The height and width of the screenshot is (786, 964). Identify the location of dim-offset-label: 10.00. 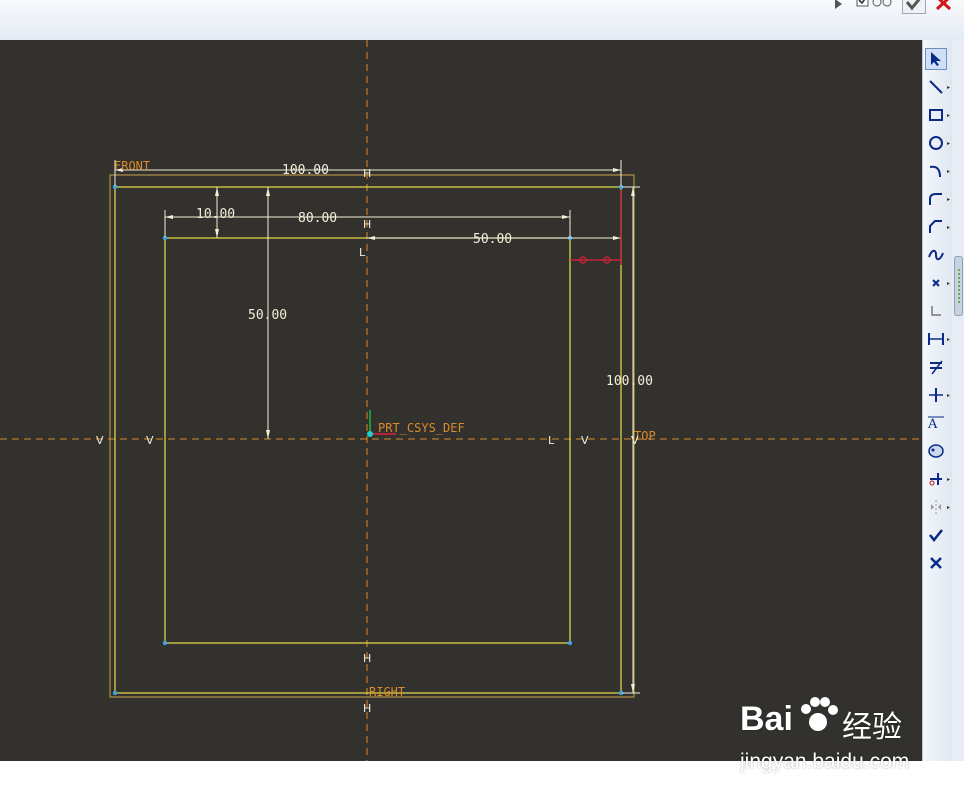
(215, 214).